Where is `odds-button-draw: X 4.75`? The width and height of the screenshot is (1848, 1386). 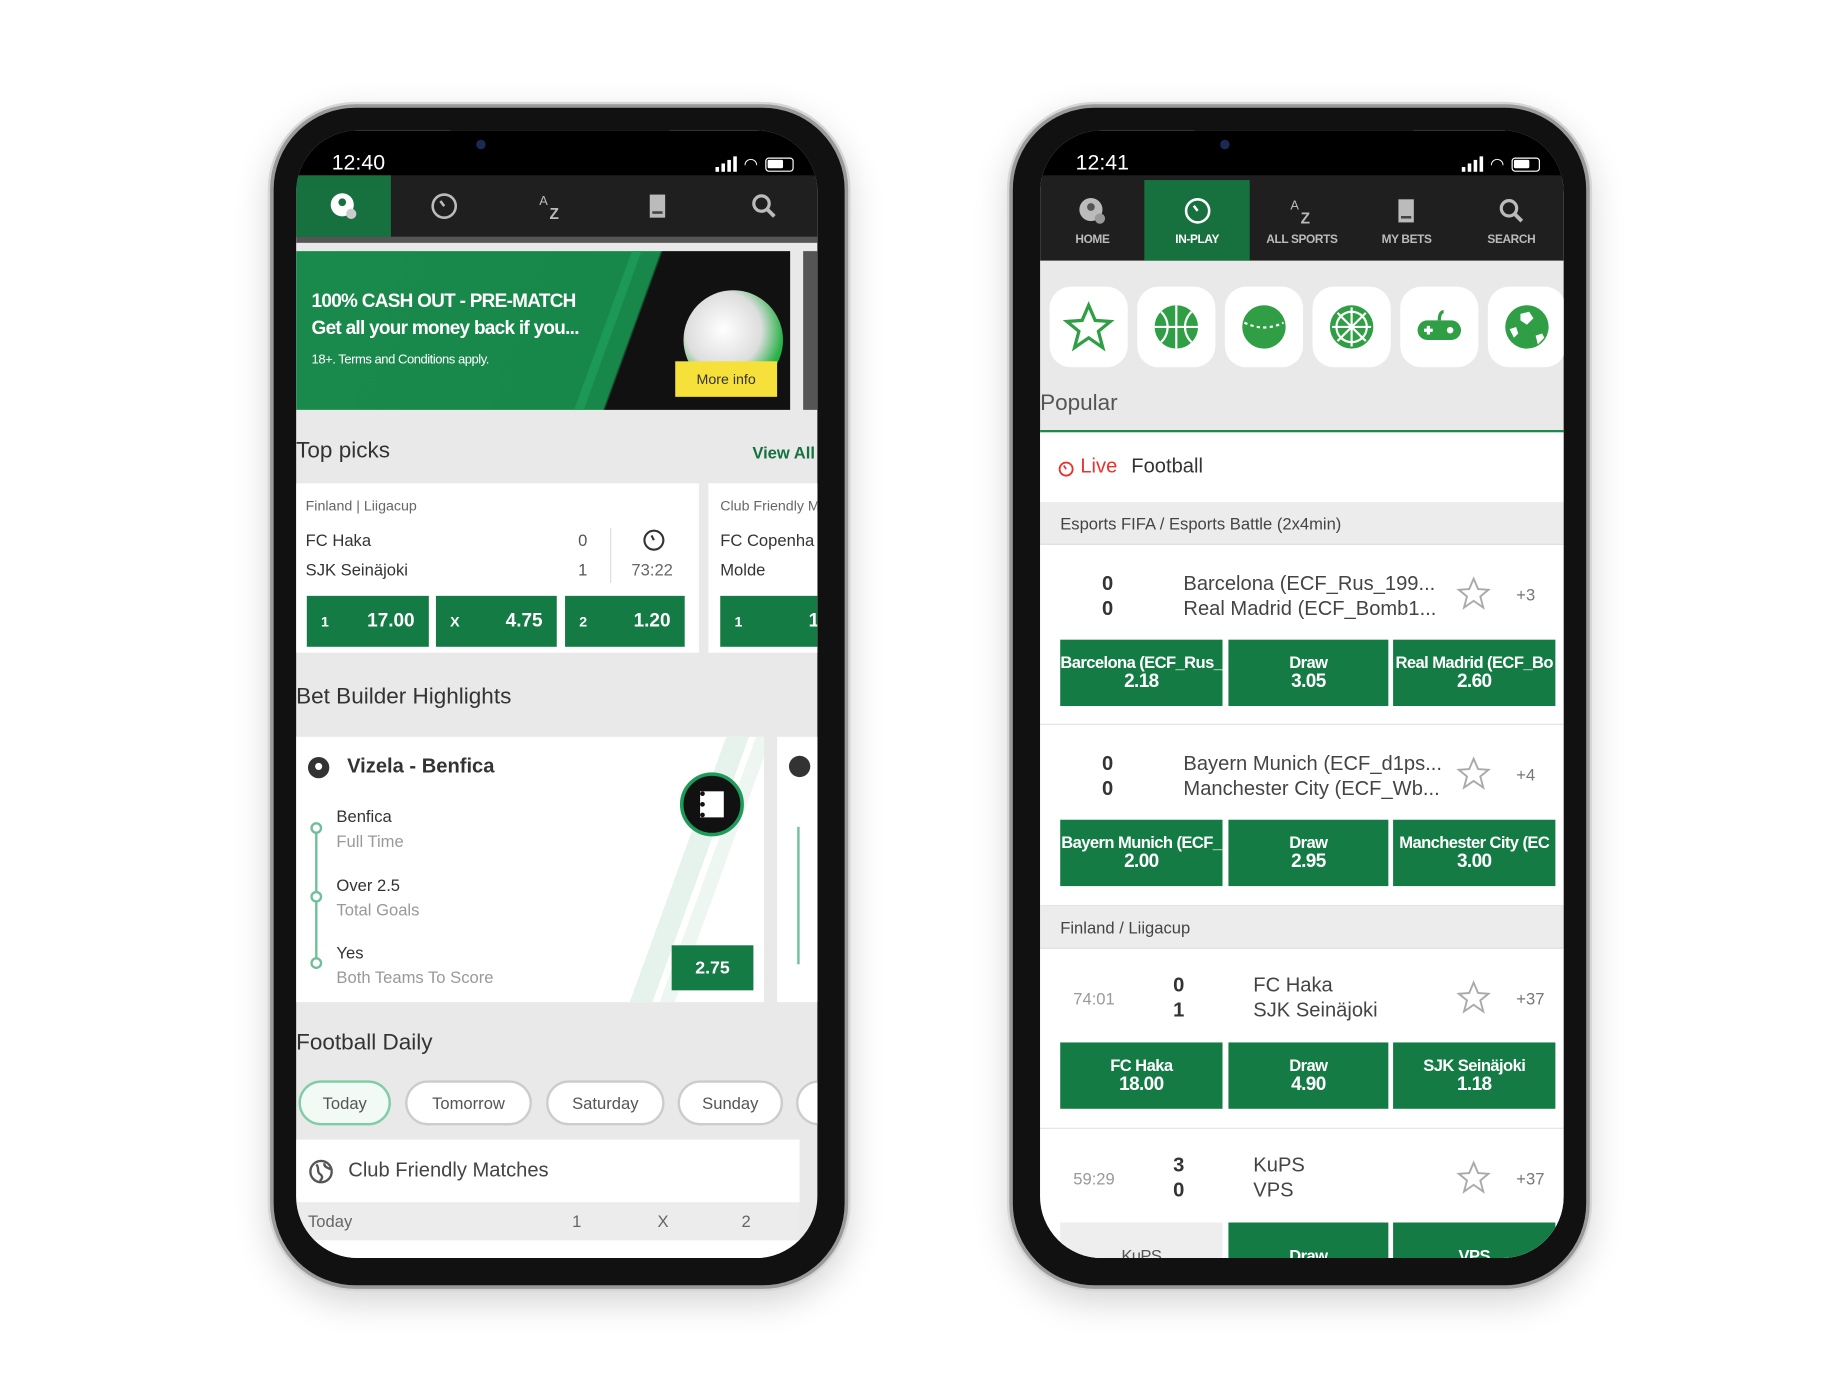
odds-button-draw: X 4.75 is located at coordinates (496, 621).